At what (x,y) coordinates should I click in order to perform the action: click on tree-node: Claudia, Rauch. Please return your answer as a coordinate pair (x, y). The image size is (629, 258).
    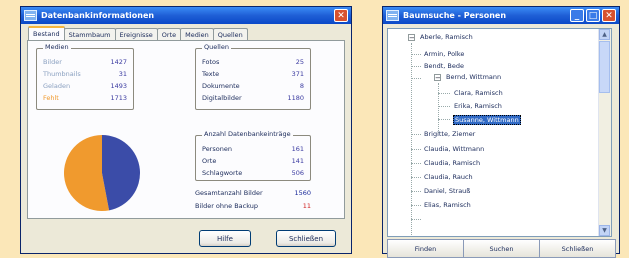
    Looking at the image, I should click on (448, 177).